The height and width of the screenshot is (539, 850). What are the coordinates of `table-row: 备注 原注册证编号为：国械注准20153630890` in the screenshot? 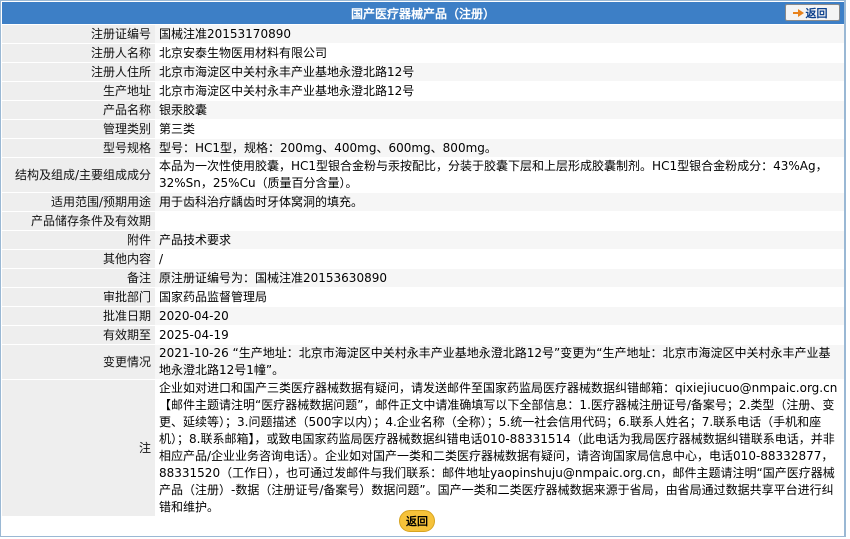 It's located at (423, 278).